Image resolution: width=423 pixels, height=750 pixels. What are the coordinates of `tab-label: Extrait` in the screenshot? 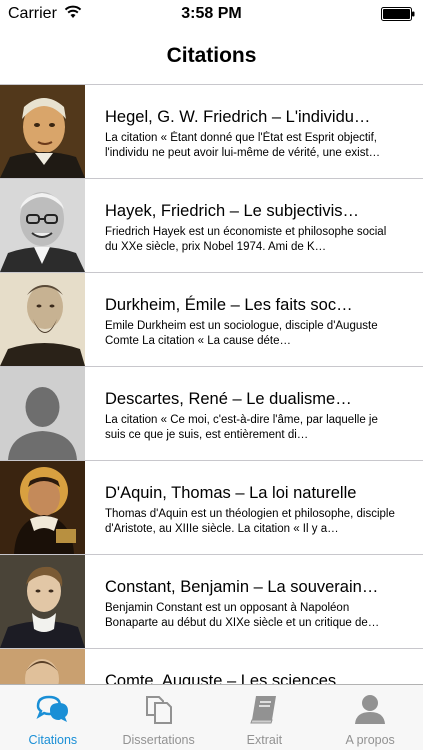 It's located at (264, 740).